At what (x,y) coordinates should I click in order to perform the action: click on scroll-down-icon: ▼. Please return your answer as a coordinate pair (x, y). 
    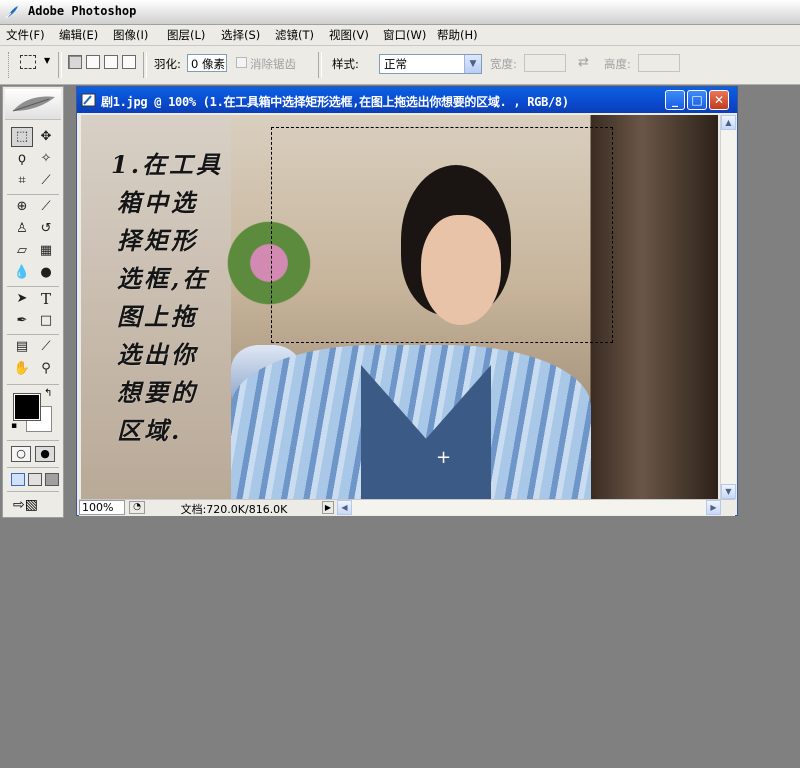
    Looking at the image, I should click on (728, 491).